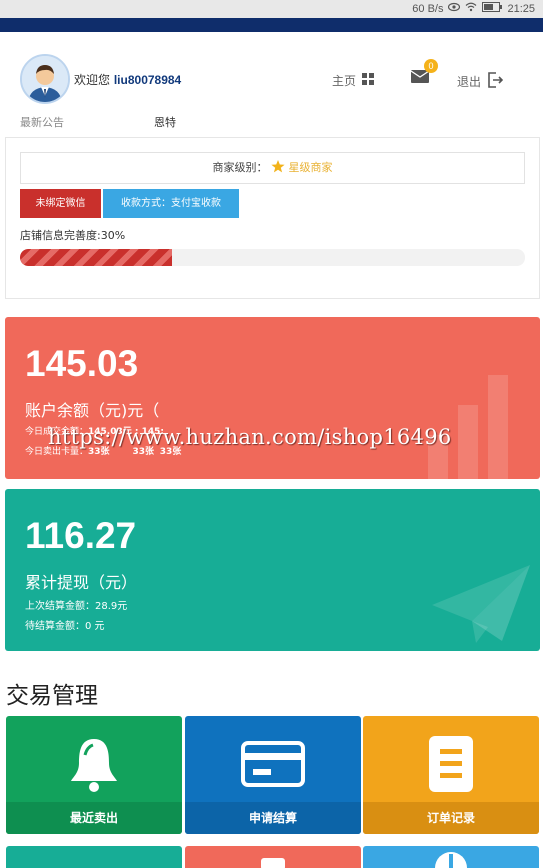  What do you see at coordinates (368, 80) in the screenshot?
I see `grid-icon` at bounding box center [368, 80].